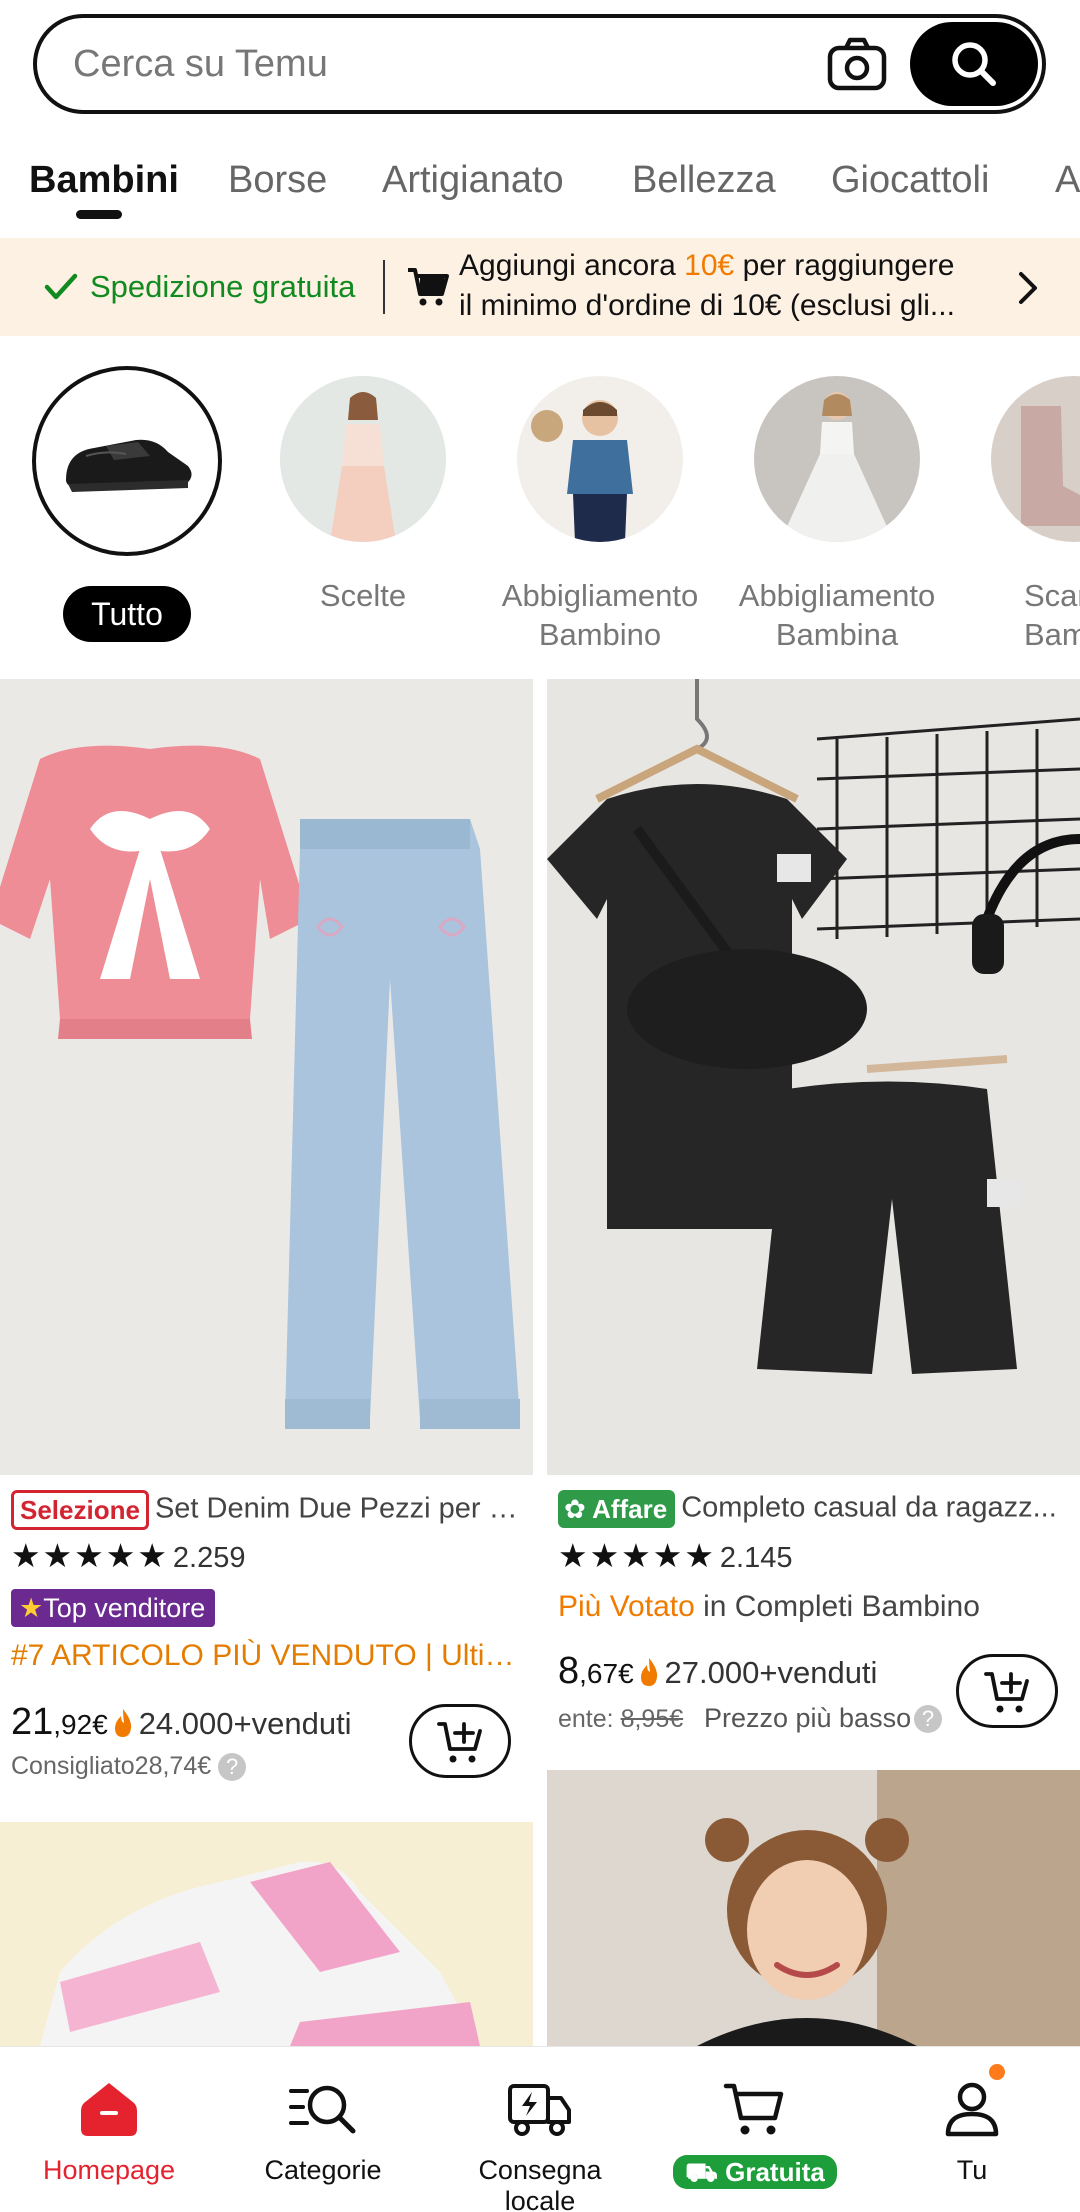  Describe the element at coordinates (245, 1723) in the screenshot. I see `sold-count: 24.000+venduti` at that location.